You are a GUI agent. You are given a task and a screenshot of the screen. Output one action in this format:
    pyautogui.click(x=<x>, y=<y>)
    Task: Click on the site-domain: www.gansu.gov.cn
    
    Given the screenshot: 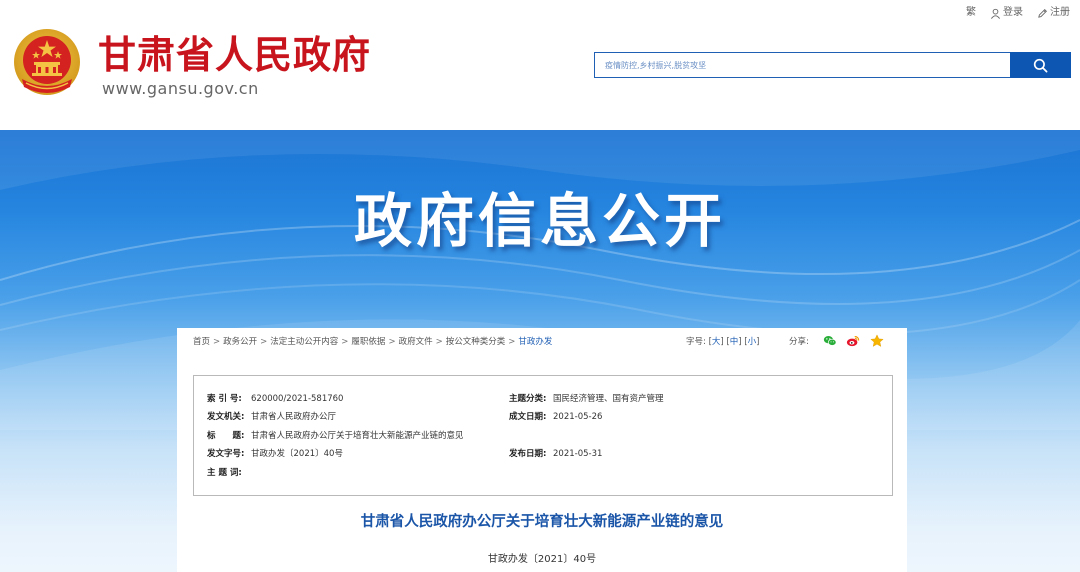 What is the action you would take?
    pyautogui.click(x=180, y=88)
    